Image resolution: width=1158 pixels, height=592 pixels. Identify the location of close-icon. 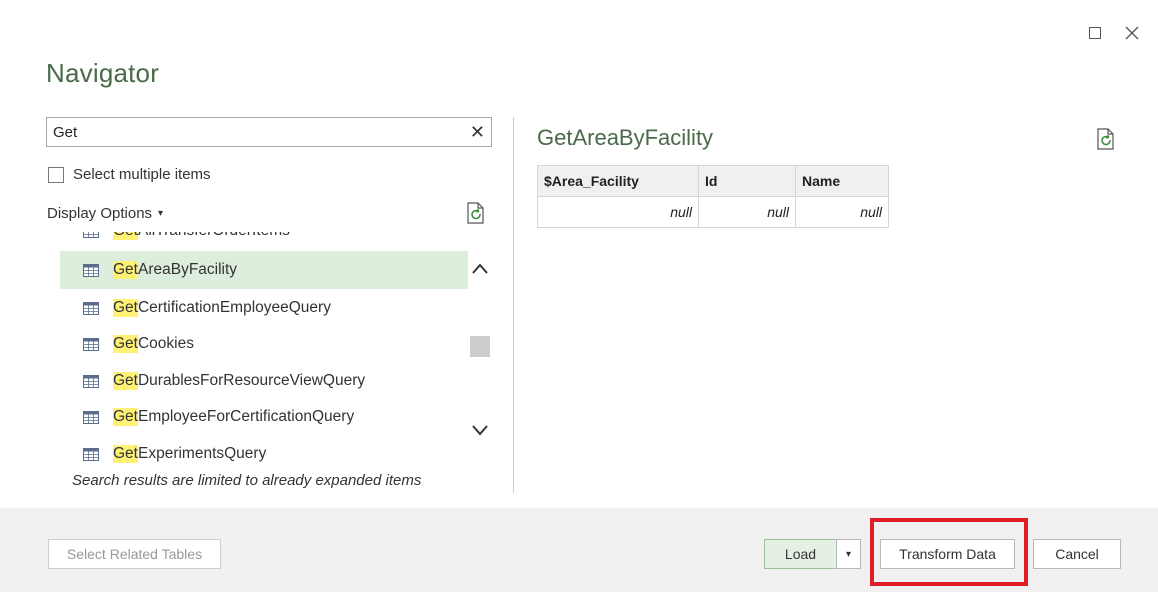
(1132, 33).